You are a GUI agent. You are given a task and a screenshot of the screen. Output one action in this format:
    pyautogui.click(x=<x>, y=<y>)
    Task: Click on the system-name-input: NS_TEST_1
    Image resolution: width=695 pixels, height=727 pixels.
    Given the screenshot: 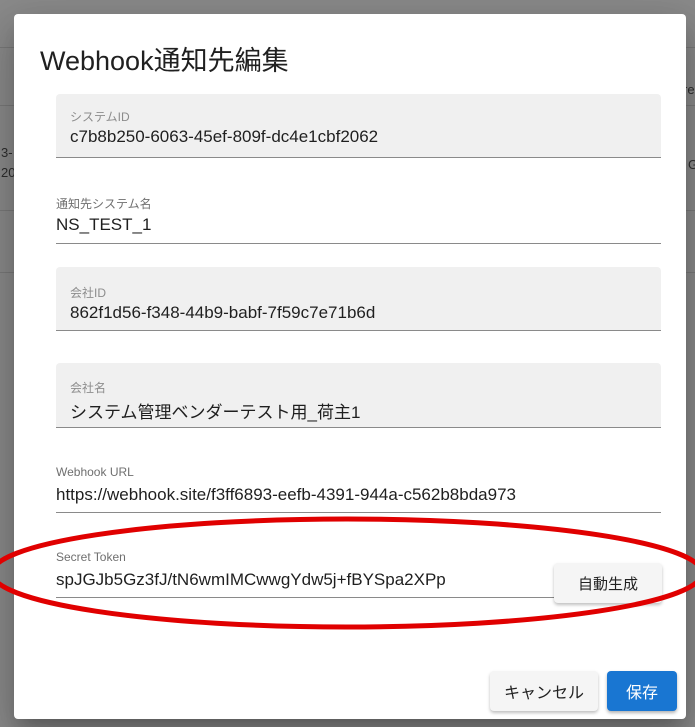 What is the action you would take?
    pyautogui.click(x=103, y=225)
    